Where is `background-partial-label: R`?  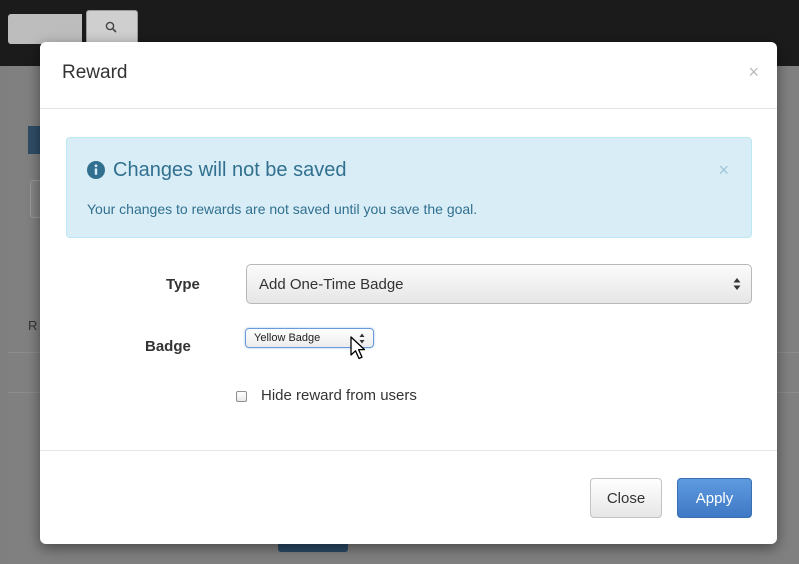 background-partial-label: R is located at coordinates (33, 325).